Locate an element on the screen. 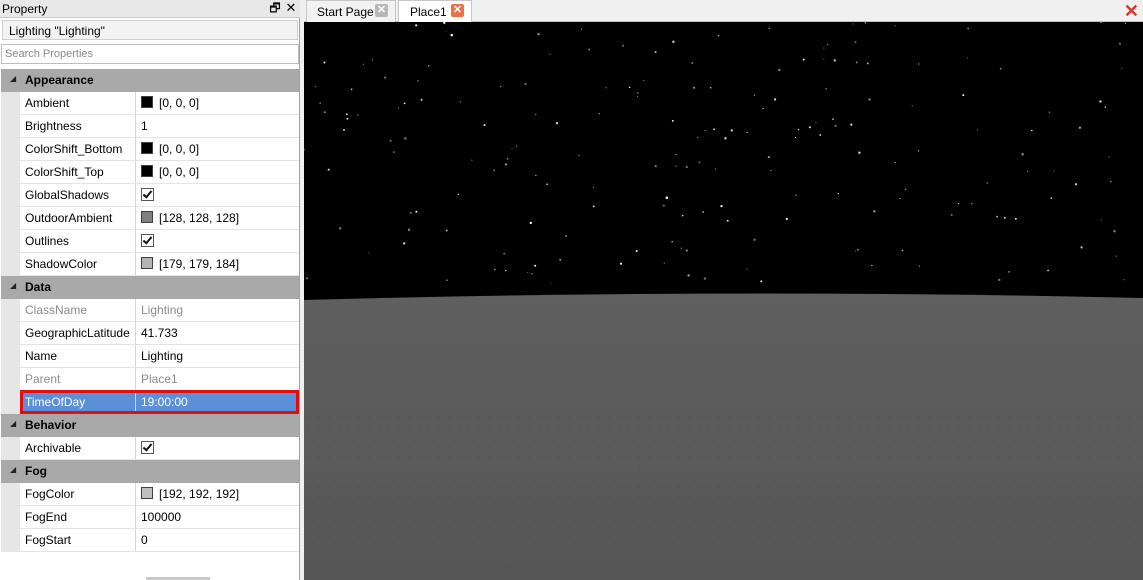  property-value-text: [179, 179, 184] is located at coordinates (199, 264).